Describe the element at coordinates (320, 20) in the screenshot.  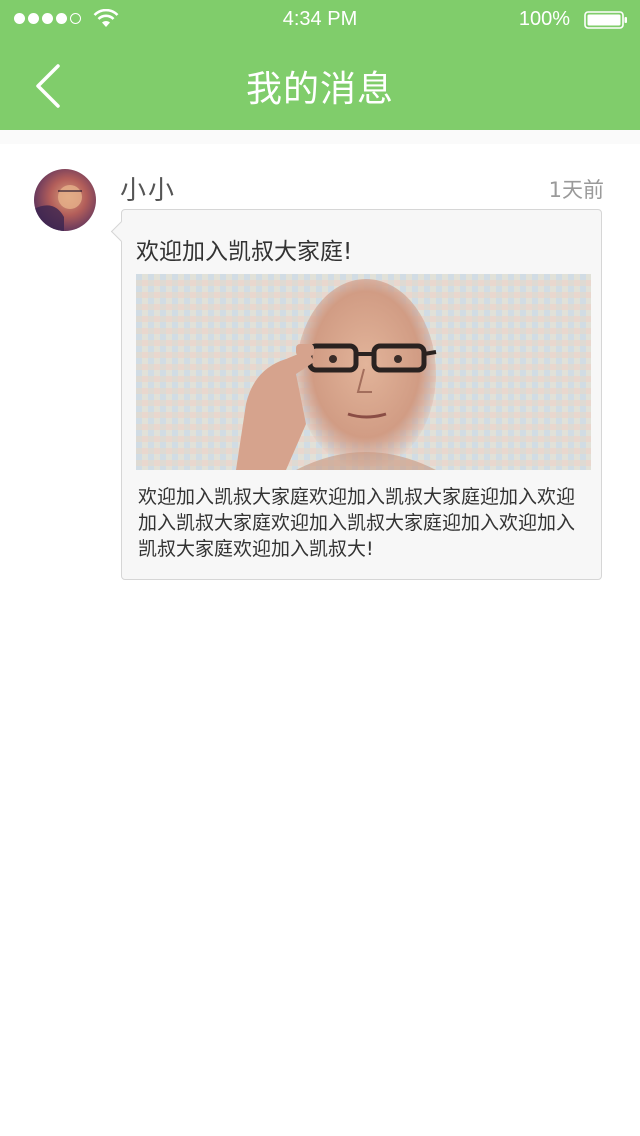
I see `status-bar: 4:34 PM 100%` at that location.